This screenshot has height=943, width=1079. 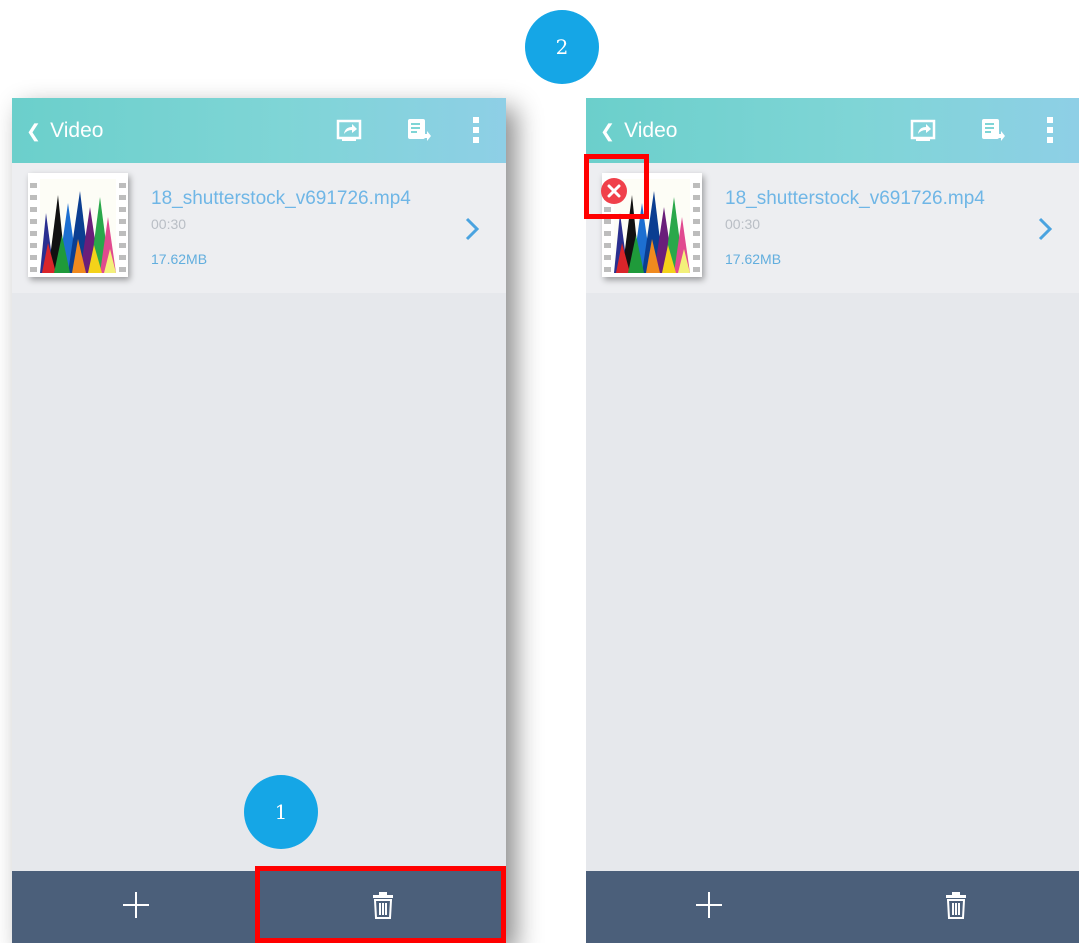 What do you see at coordinates (380, 904) in the screenshot?
I see `highlight-delete-button` at bounding box center [380, 904].